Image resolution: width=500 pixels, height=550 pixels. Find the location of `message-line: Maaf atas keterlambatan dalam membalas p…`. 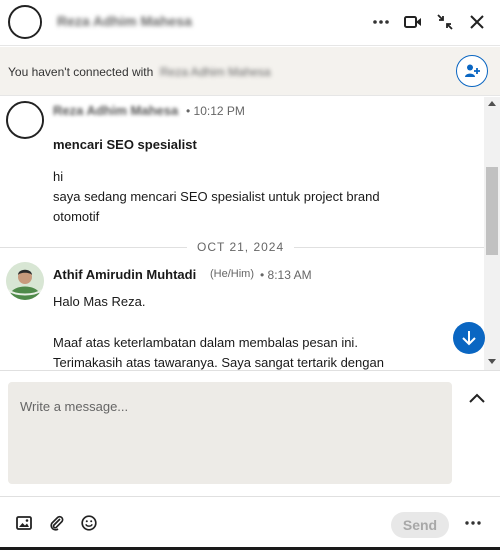

message-line: Maaf atas keterlambatan dalam membalas p… is located at coordinates (205, 342).